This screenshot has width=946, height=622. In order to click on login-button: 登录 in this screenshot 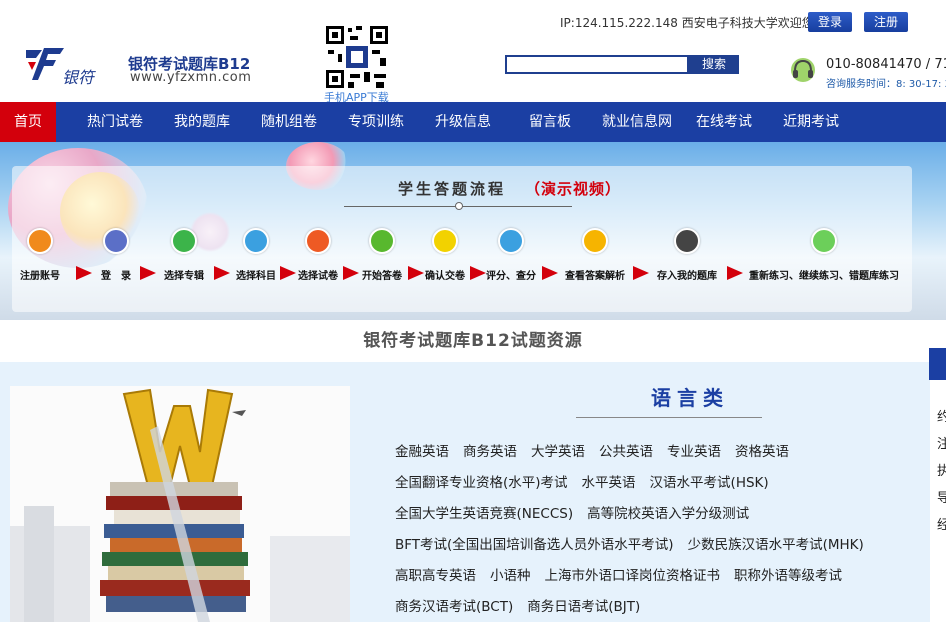, I will do `click(830, 22)`.